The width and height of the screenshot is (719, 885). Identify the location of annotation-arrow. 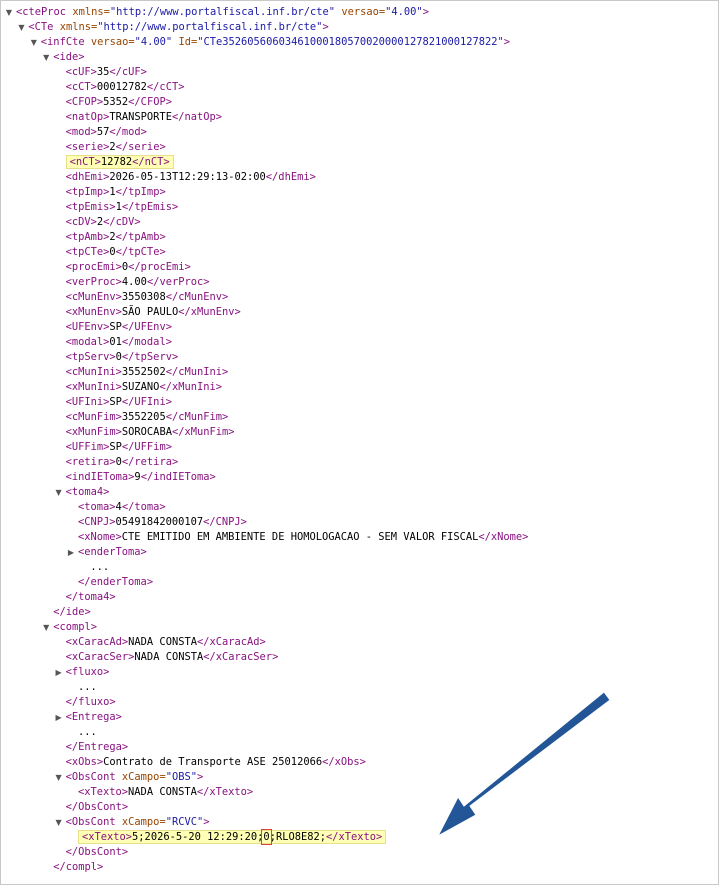
(523, 764).